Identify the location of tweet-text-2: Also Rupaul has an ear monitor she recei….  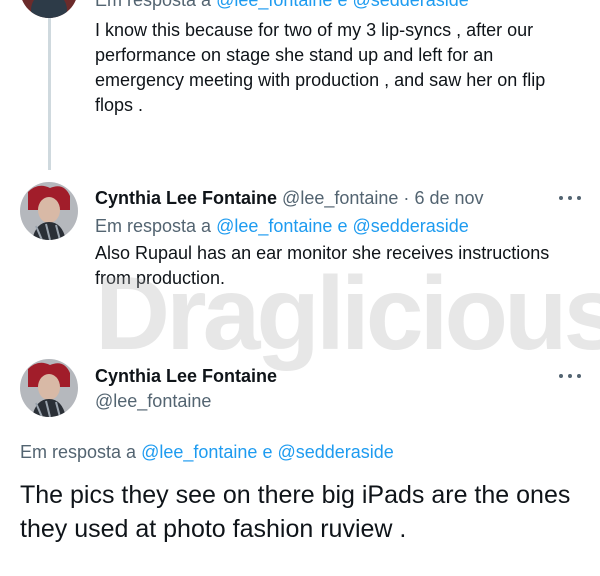
(322, 265).